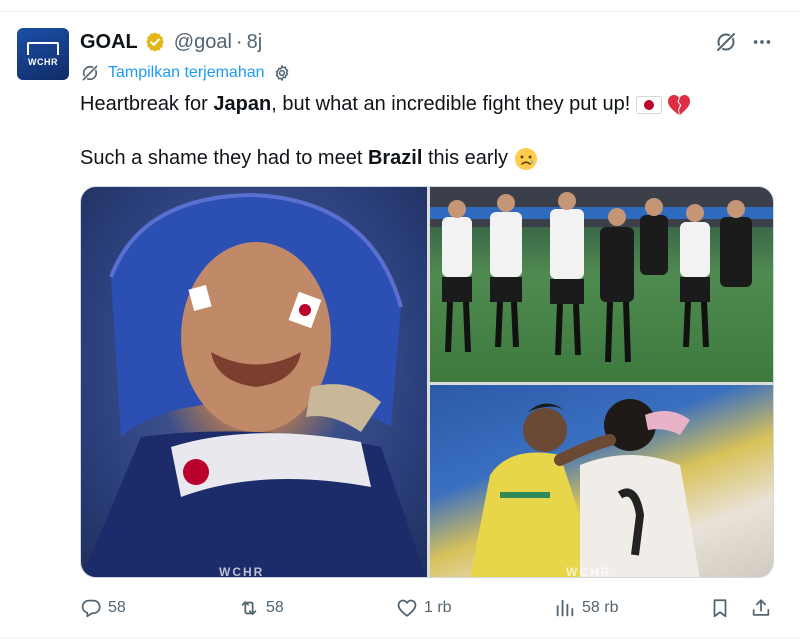 The height and width of the screenshot is (639, 800). I want to click on share-button, so click(764, 608).